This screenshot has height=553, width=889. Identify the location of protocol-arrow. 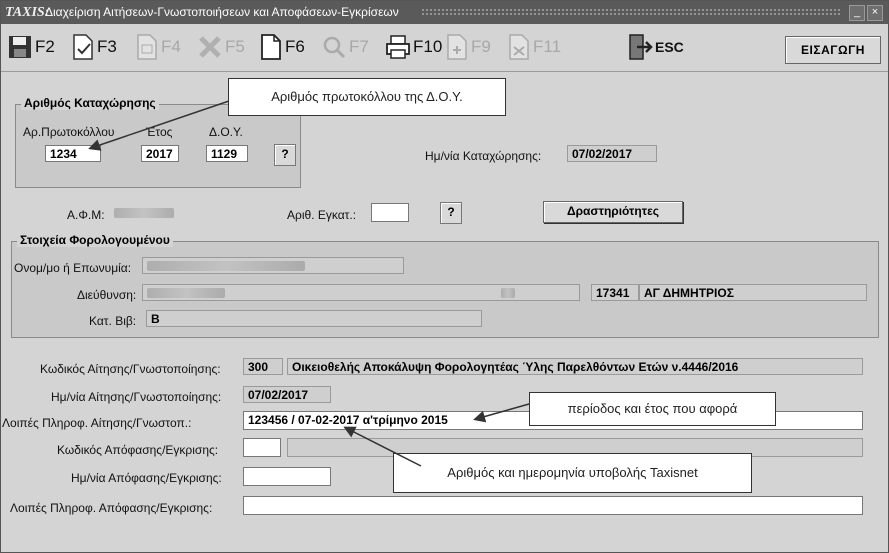
(159, 125).